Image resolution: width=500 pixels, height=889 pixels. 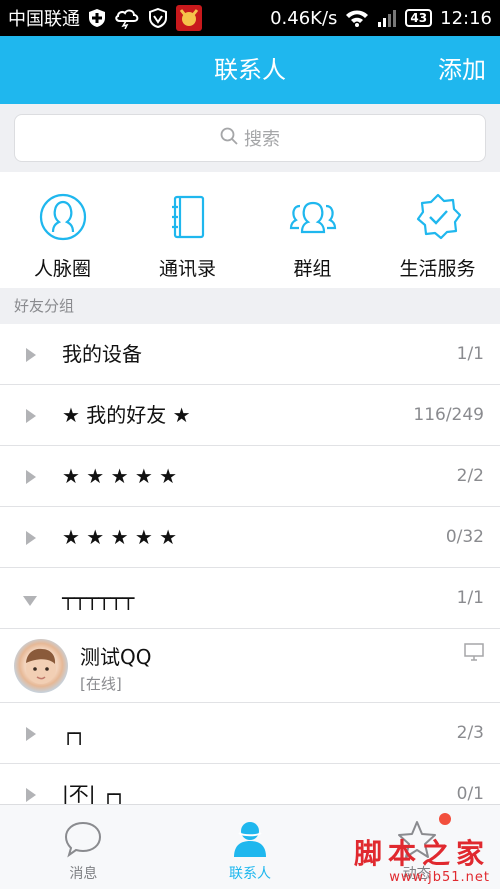 I want to click on group-row: ★ ★ ★ ★ ★ 0/32, so click(x=250, y=537).